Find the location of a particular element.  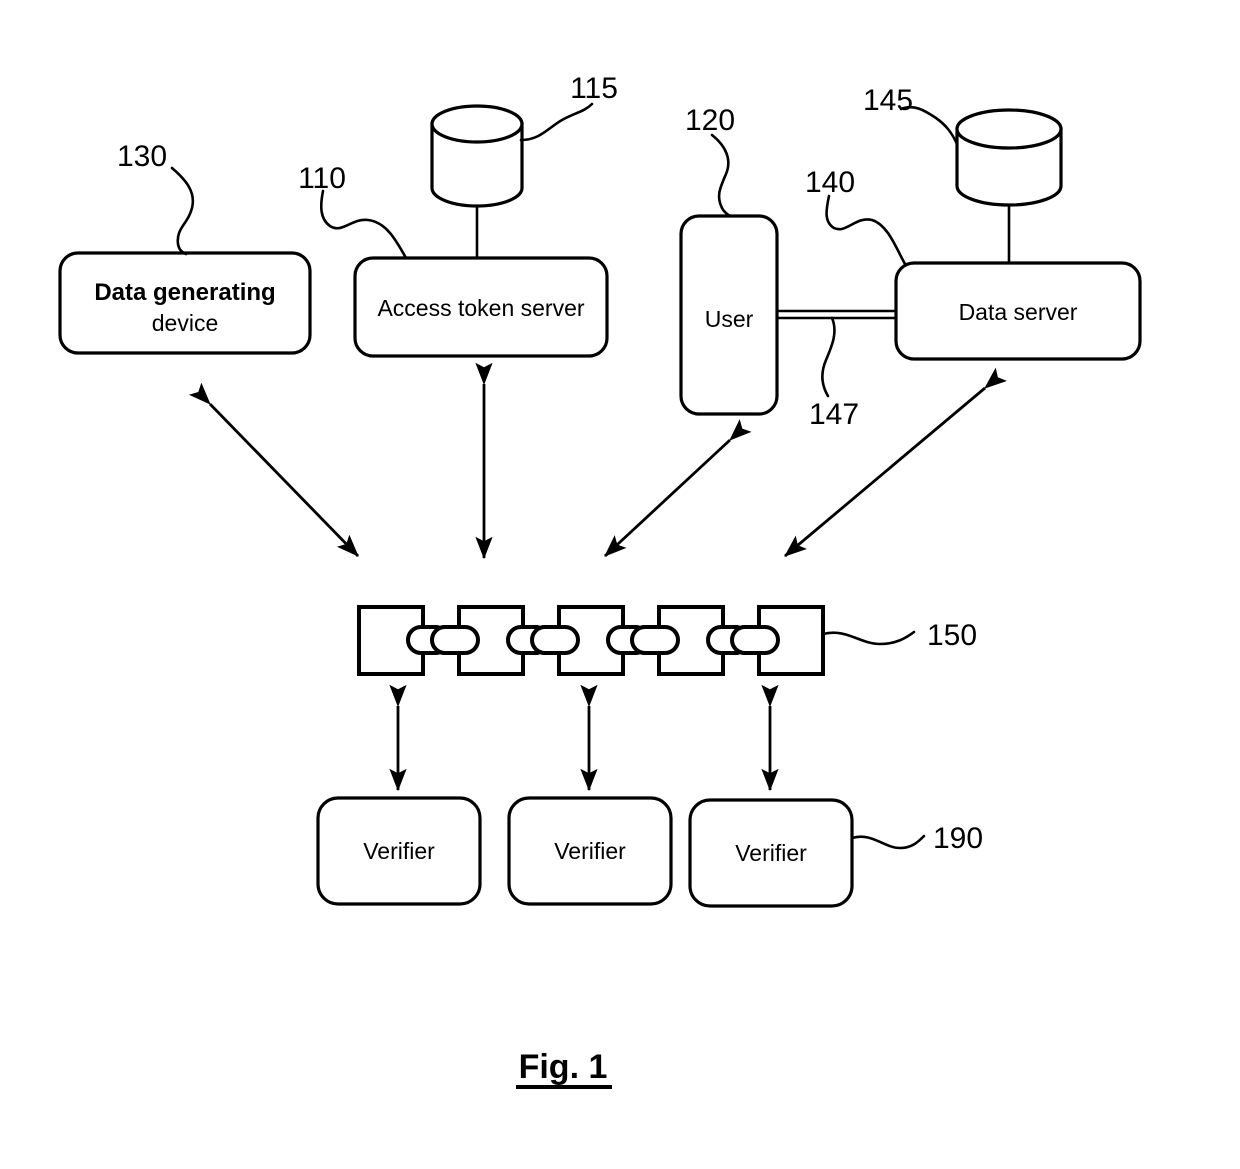

figure-caption: Fig. 1 is located at coordinates (564, 1068).